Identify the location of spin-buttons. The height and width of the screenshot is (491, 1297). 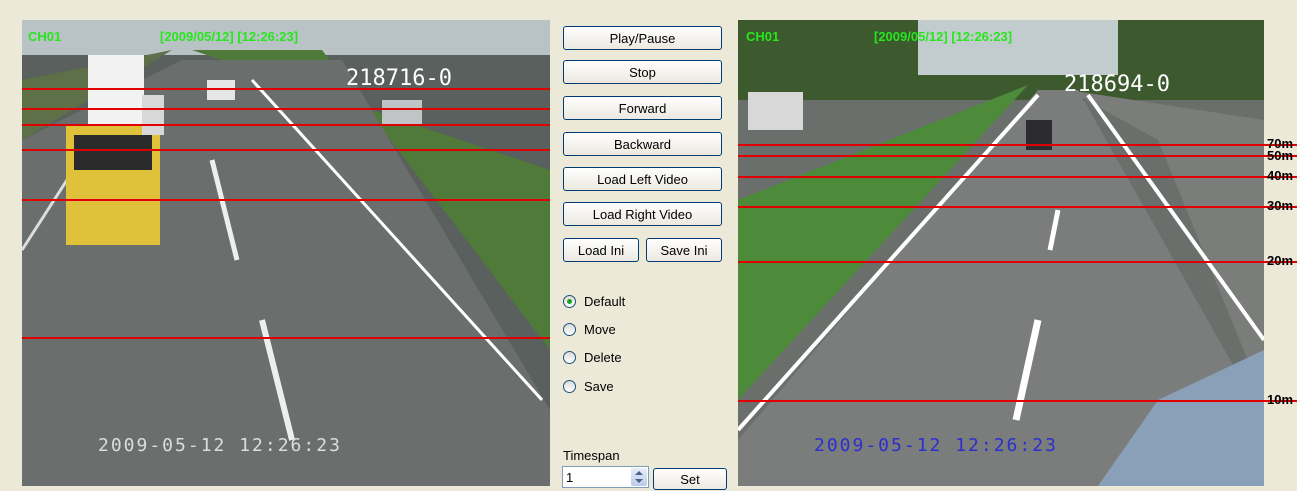
(639, 477).